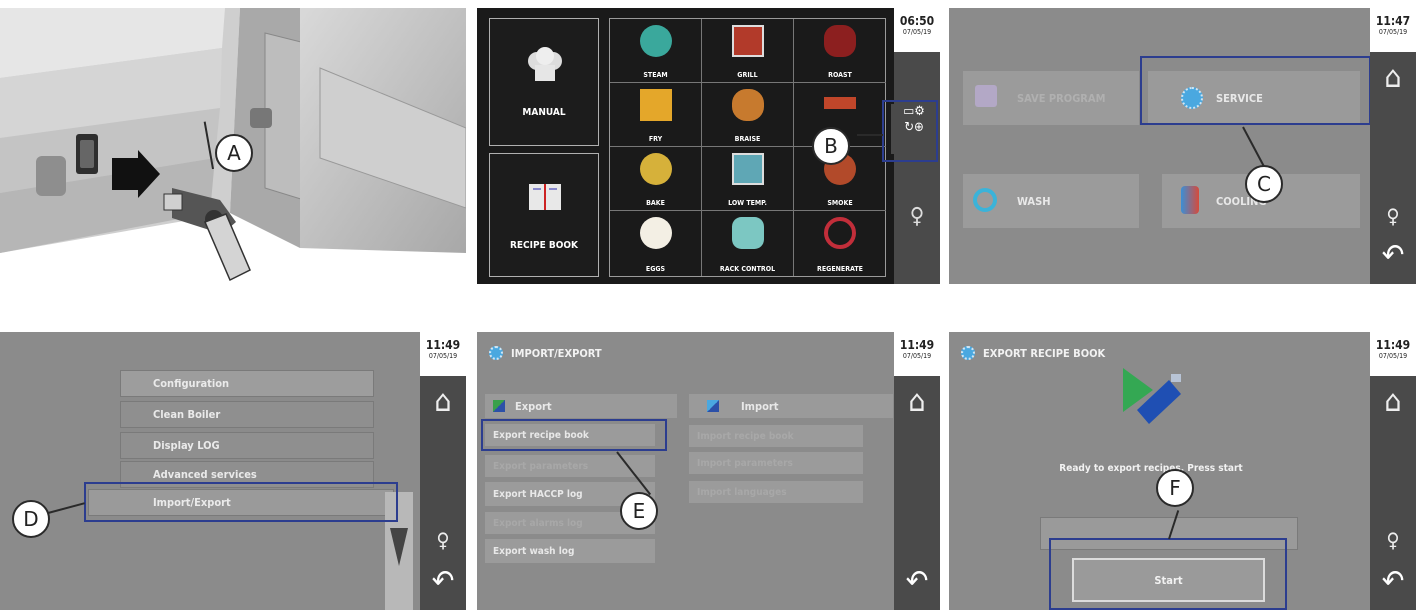 The width and height of the screenshot is (1416, 610). What do you see at coordinates (1034, 201) in the screenshot?
I see `wash-label: WASH` at bounding box center [1034, 201].